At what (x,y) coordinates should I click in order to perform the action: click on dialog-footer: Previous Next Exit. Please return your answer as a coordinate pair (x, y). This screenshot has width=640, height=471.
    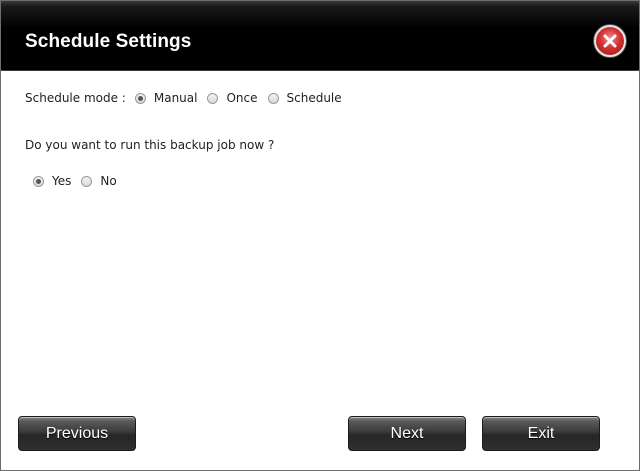
    Looking at the image, I should click on (320, 435).